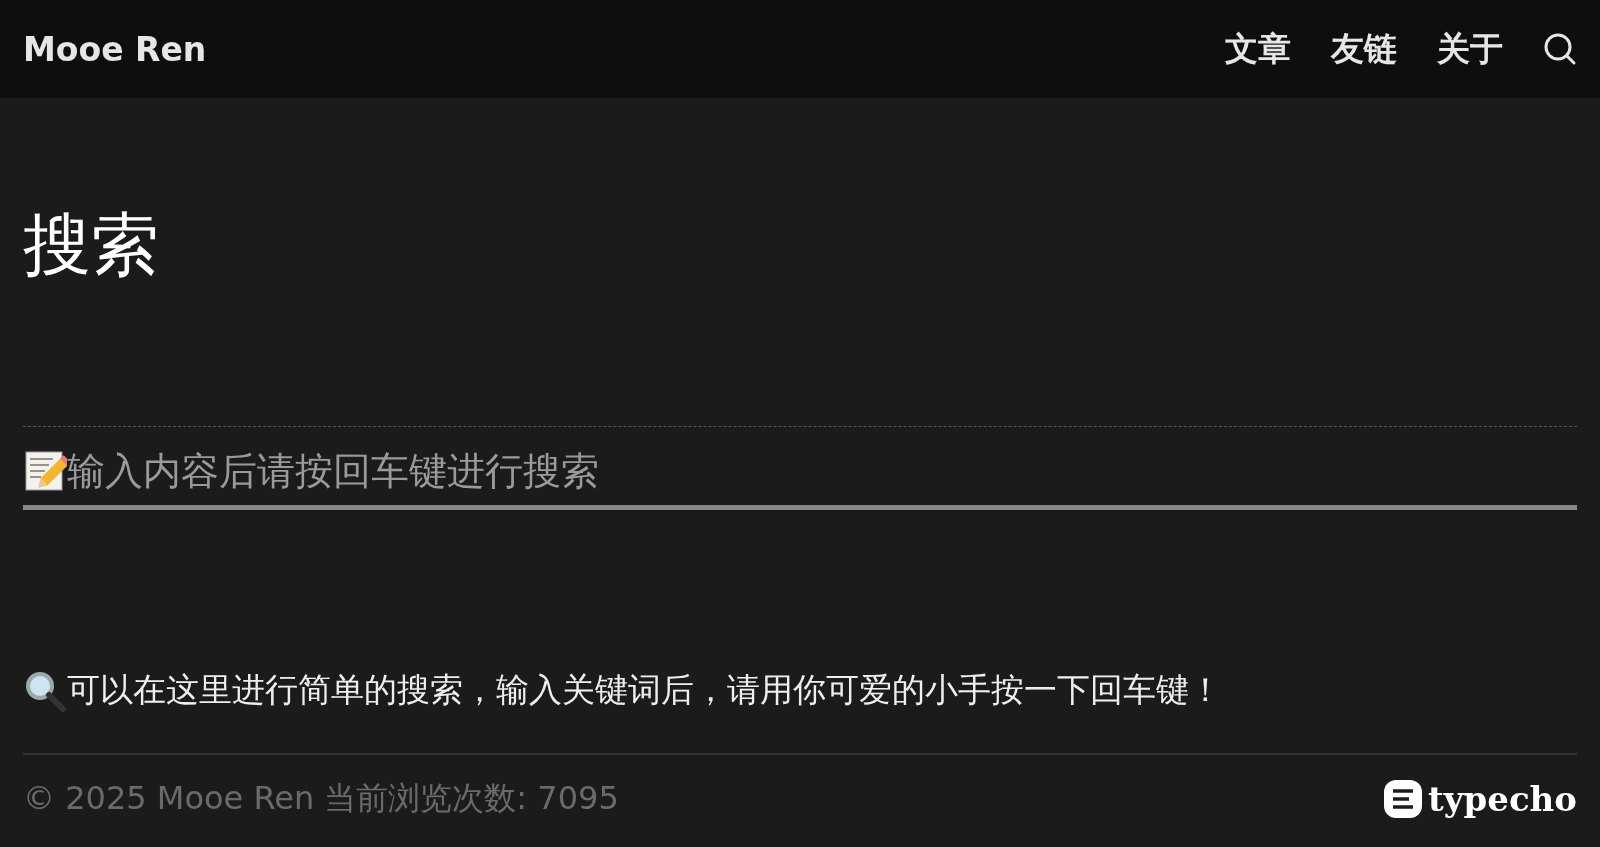 The width and height of the screenshot is (1600, 847). What do you see at coordinates (45, 471) in the screenshot?
I see `memo-pencil-icon` at bounding box center [45, 471].